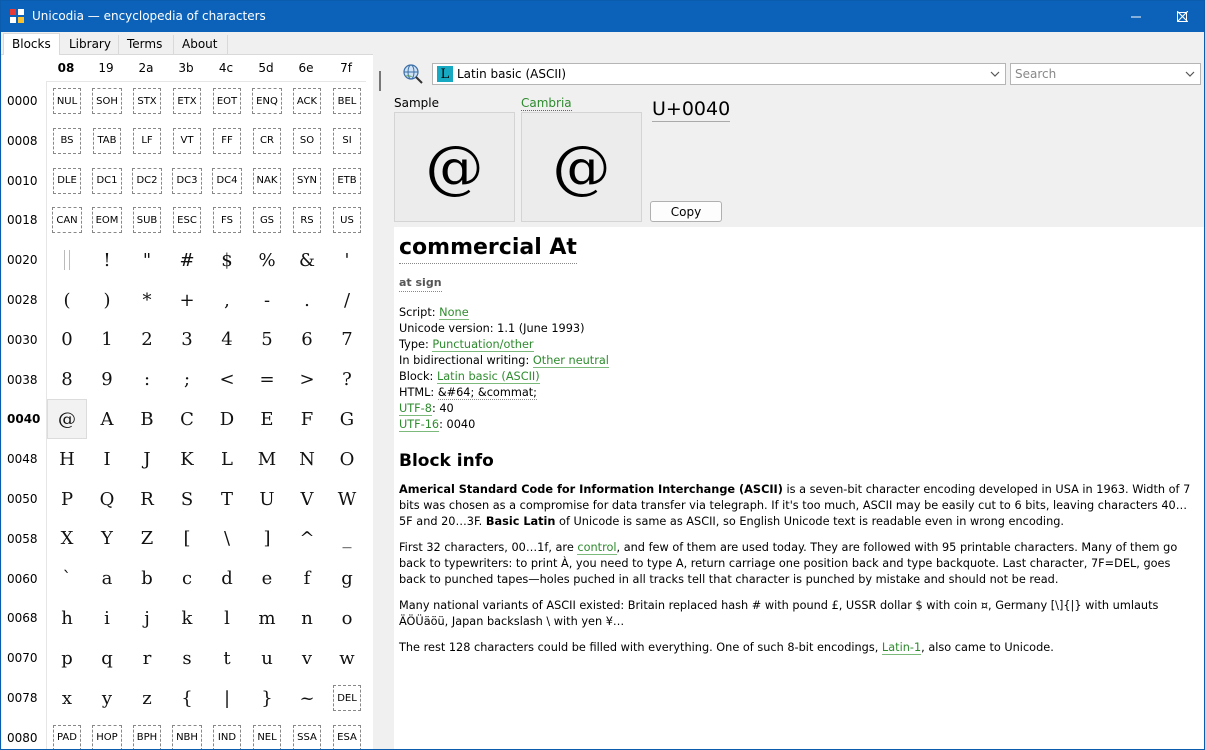 The height and width of the screenshot is (750, 1205). Describe the element at coordinates (347, 579) in the screenshot. I see `char-cell: g` at that location.